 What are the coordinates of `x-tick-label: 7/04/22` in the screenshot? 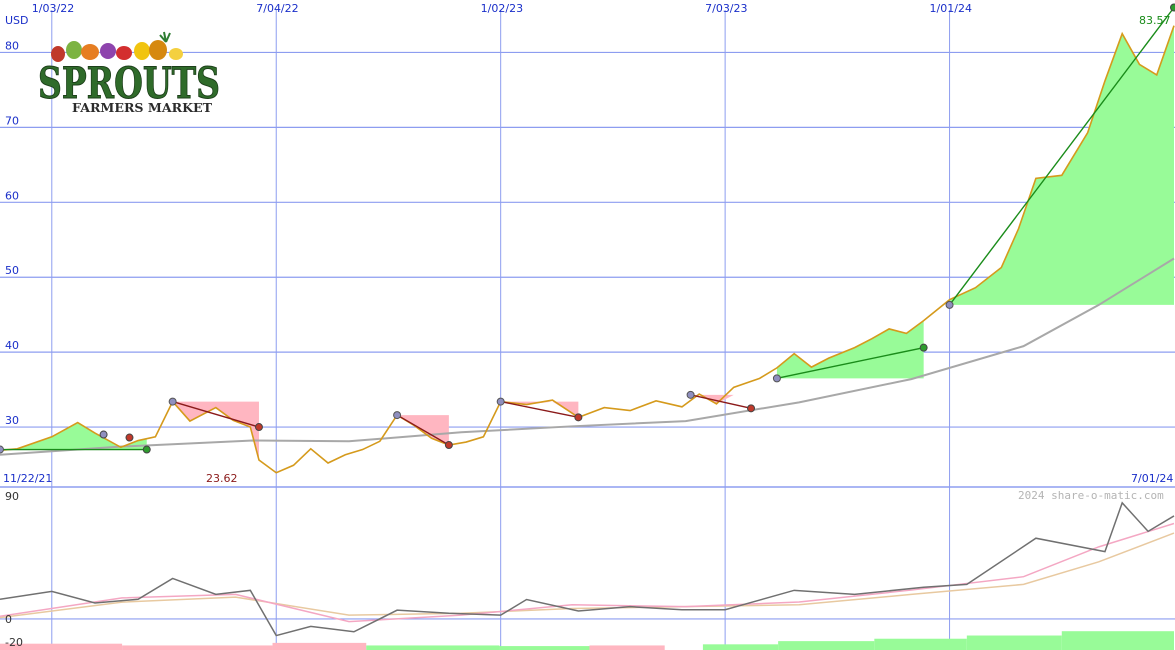 It's located at (277, 8).